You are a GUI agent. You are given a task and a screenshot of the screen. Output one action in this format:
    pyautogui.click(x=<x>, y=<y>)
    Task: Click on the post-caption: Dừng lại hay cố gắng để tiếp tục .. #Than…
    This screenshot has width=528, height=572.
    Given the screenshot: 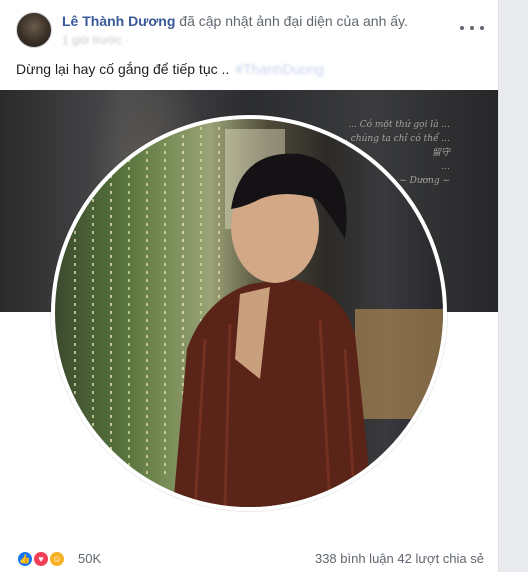 What is the action you would take?
    pyautogui.click(x=170, y=69)
    